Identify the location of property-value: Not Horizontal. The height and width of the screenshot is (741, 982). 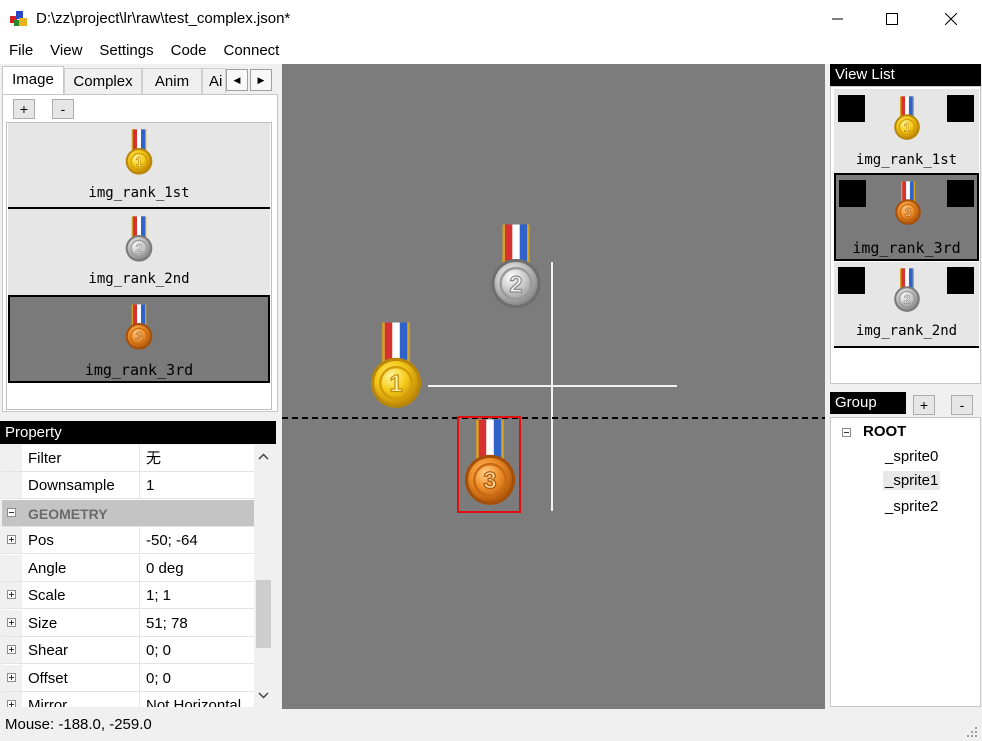
(196, 699).